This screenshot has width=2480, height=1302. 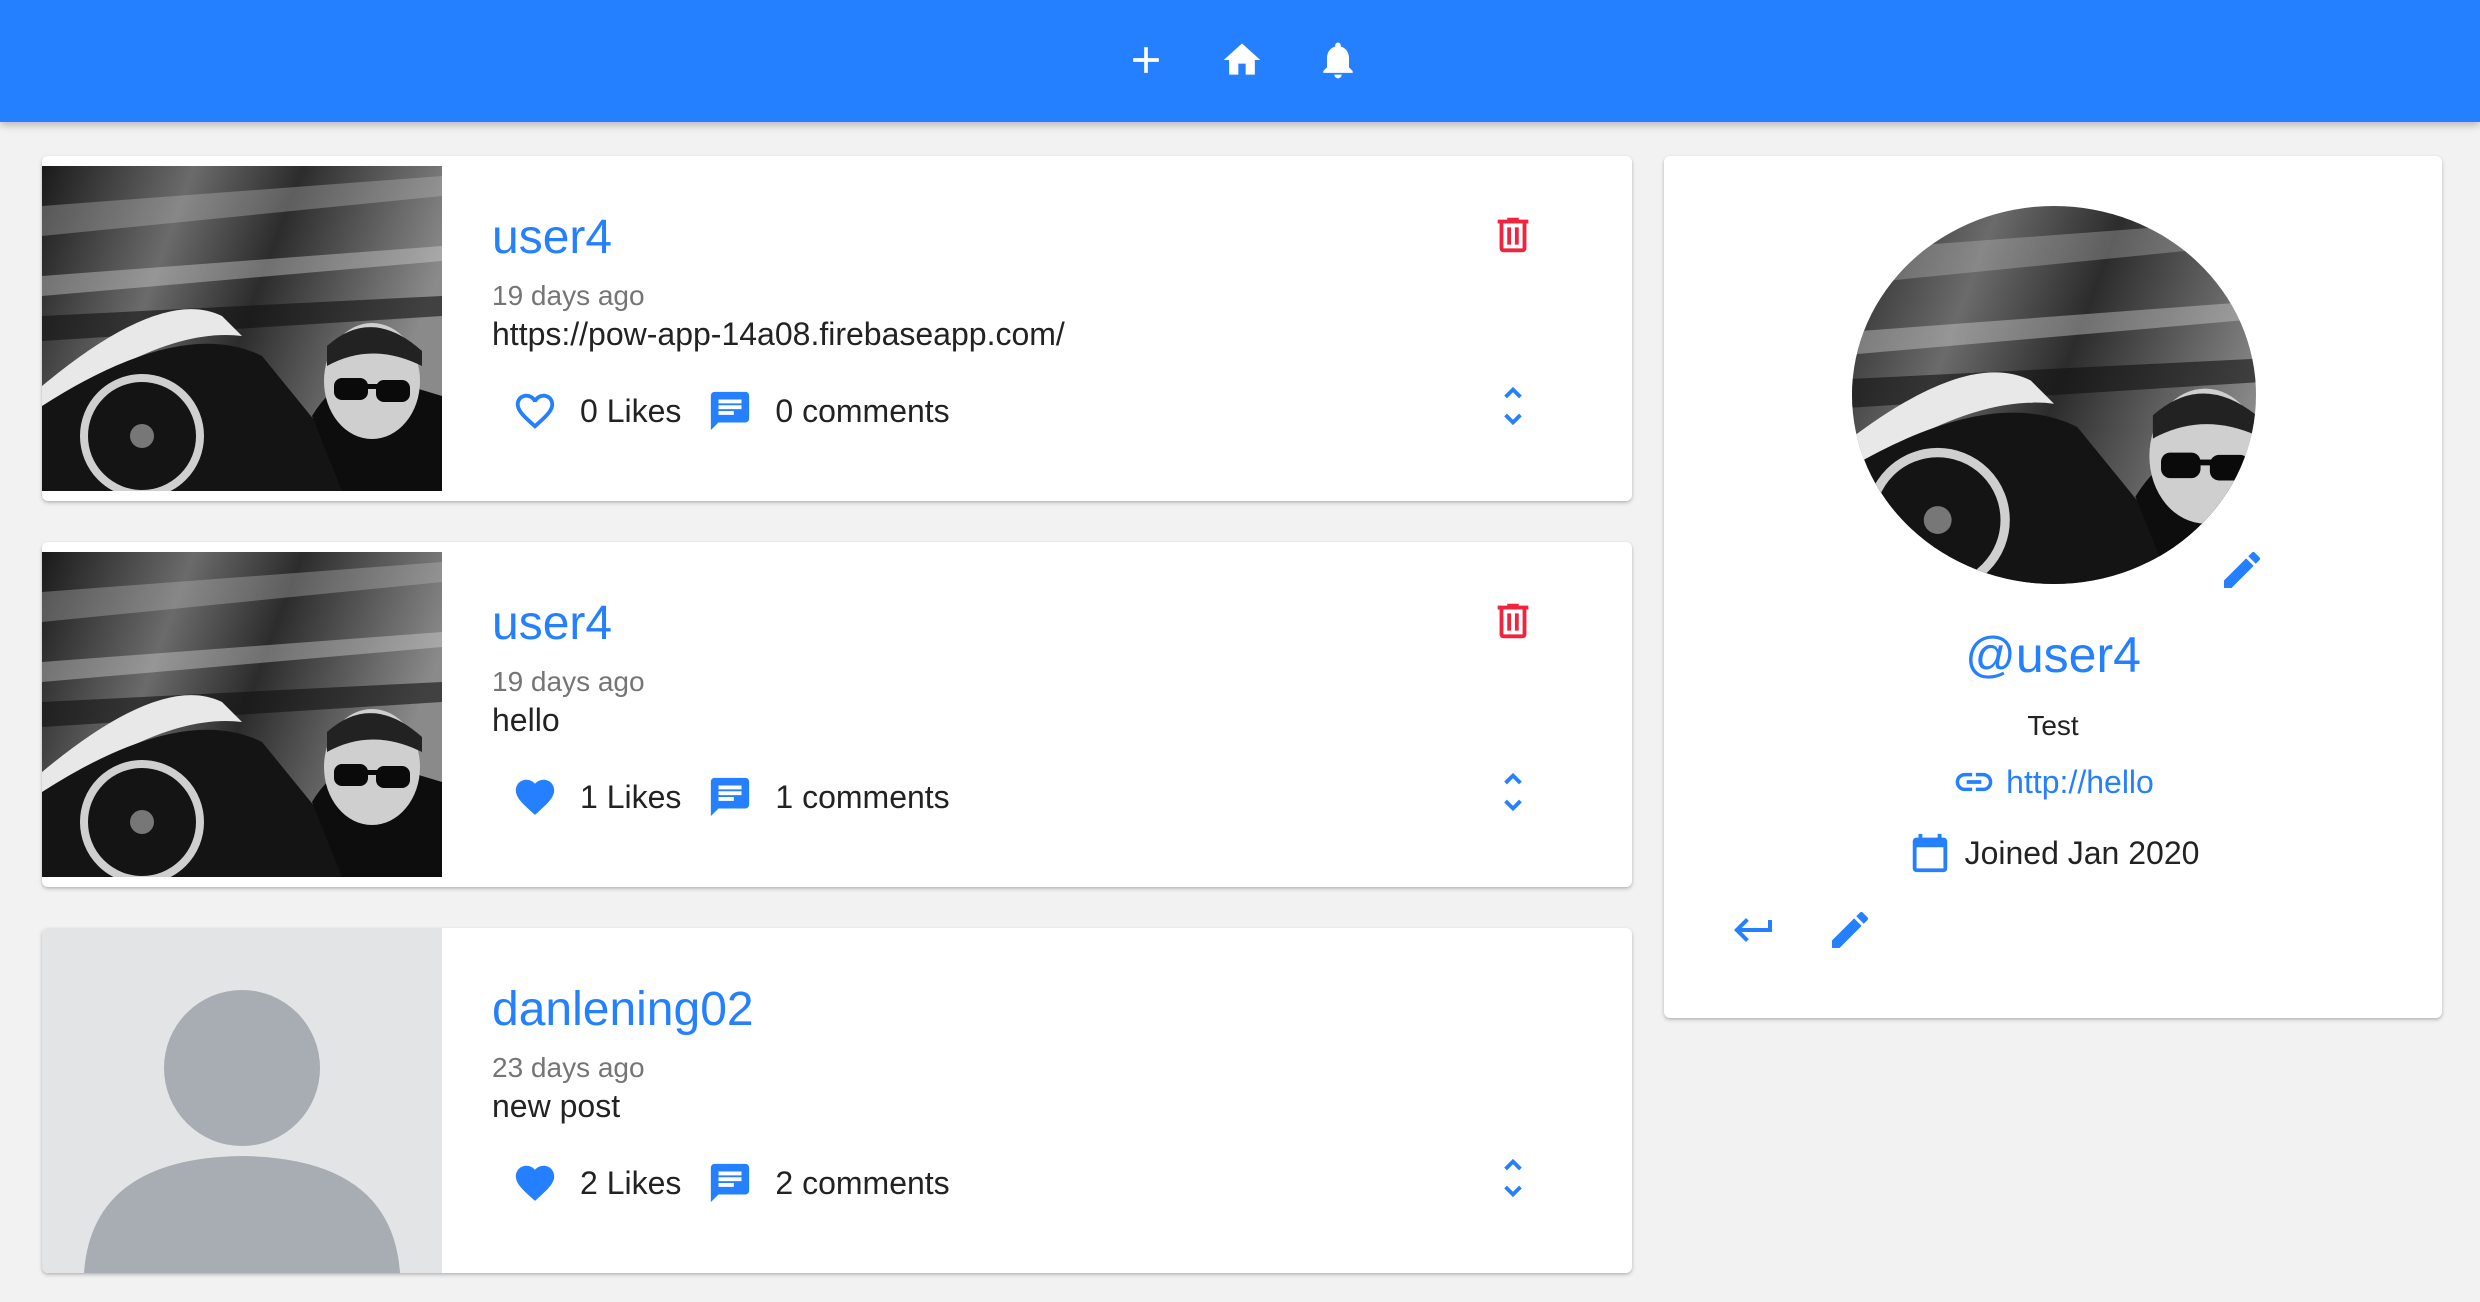 I want to click on link-icon, so click(x=1974, y=782).